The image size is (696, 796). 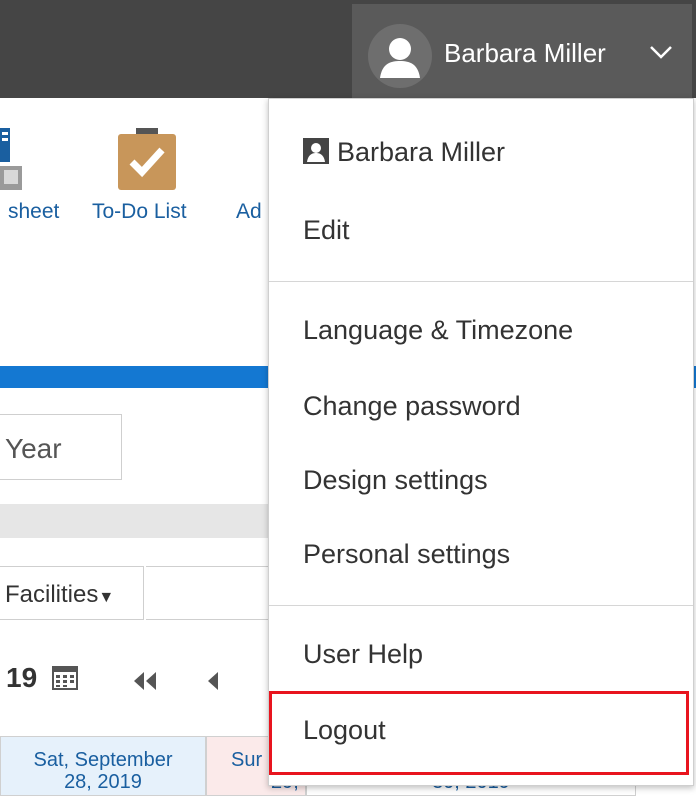 What do you see at coordinates (661, 52) in the screenshot?
I see `chevron-down-icon` at bounding box center [661, 52].